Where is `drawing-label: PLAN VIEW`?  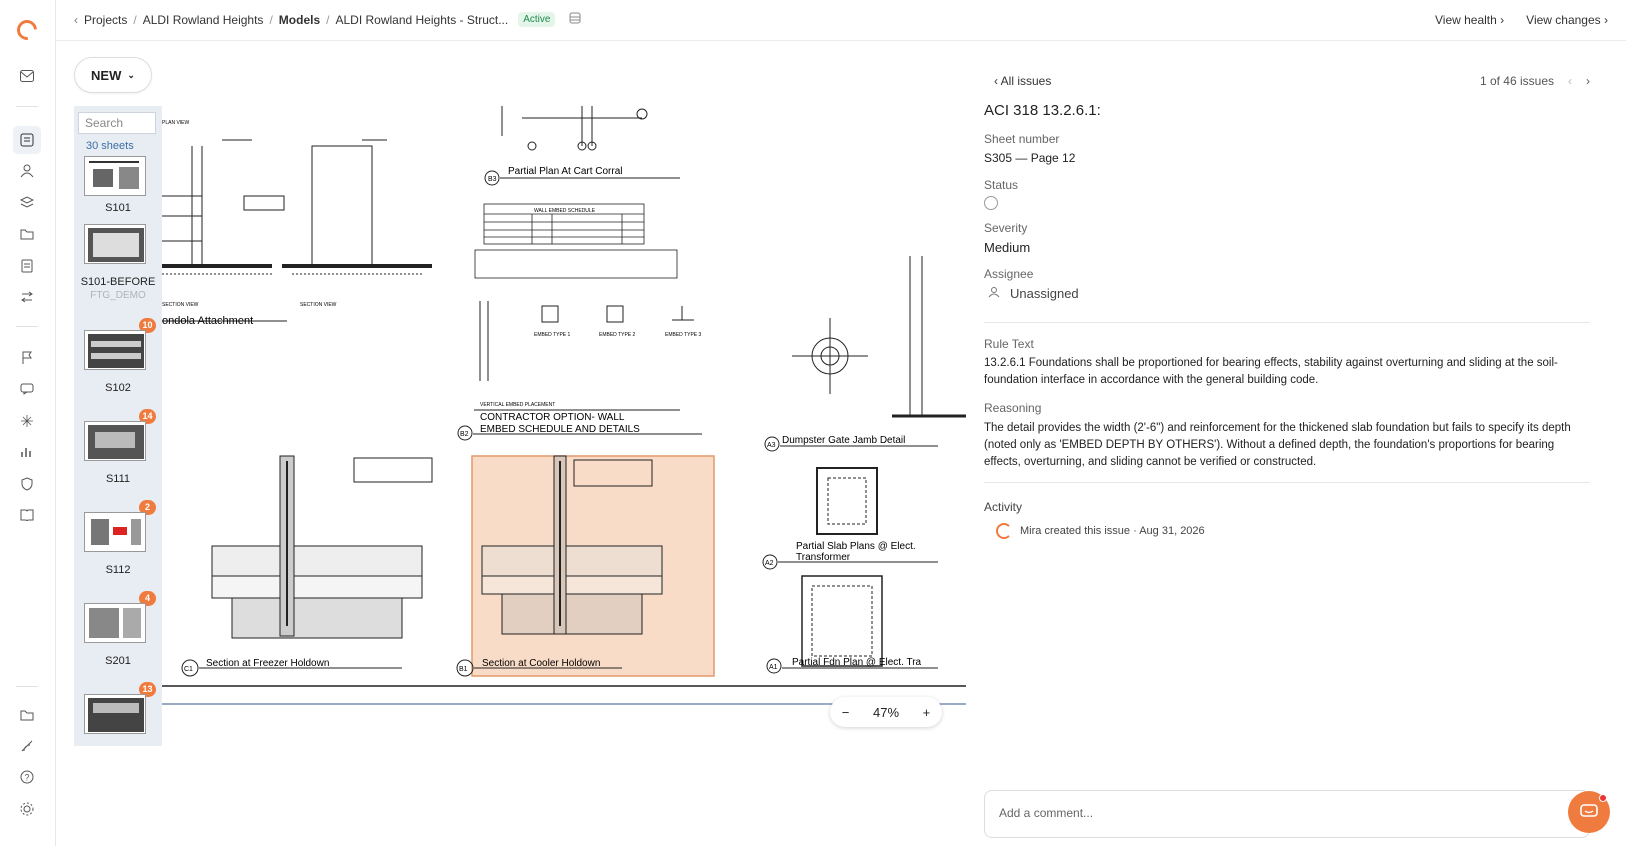
drawing-label: PLAN VIEW is located at coordinates (176, 123).